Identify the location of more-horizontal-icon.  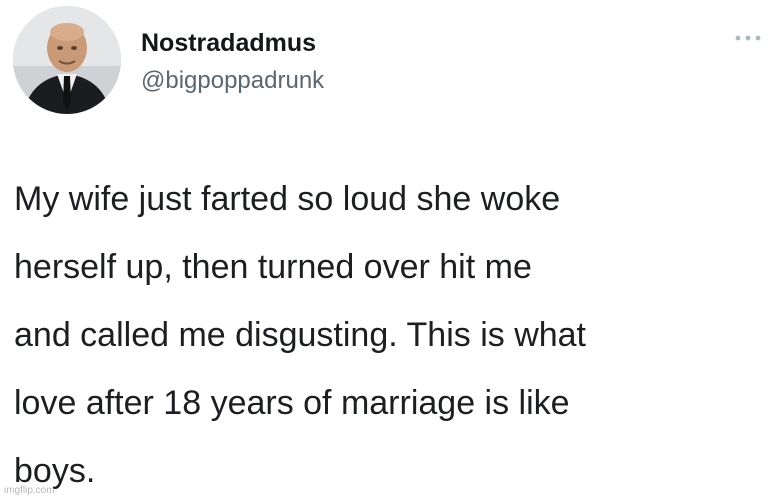
(748, 38).